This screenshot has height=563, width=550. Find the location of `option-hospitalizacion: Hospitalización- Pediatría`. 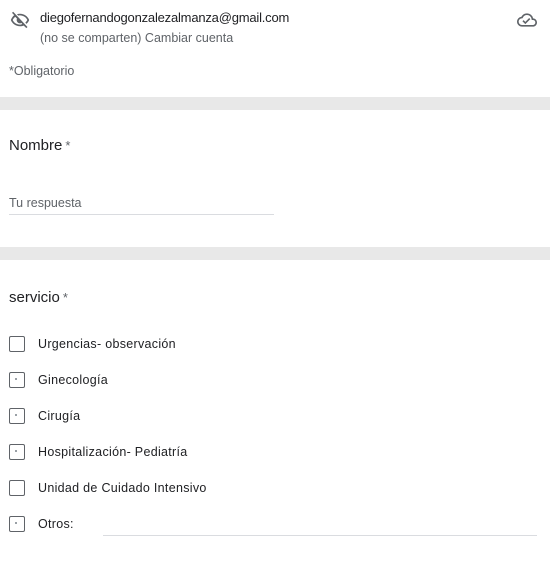

option-hospitalizacion: Hospitalización- Pediatría is located at coordinates (98, 452).